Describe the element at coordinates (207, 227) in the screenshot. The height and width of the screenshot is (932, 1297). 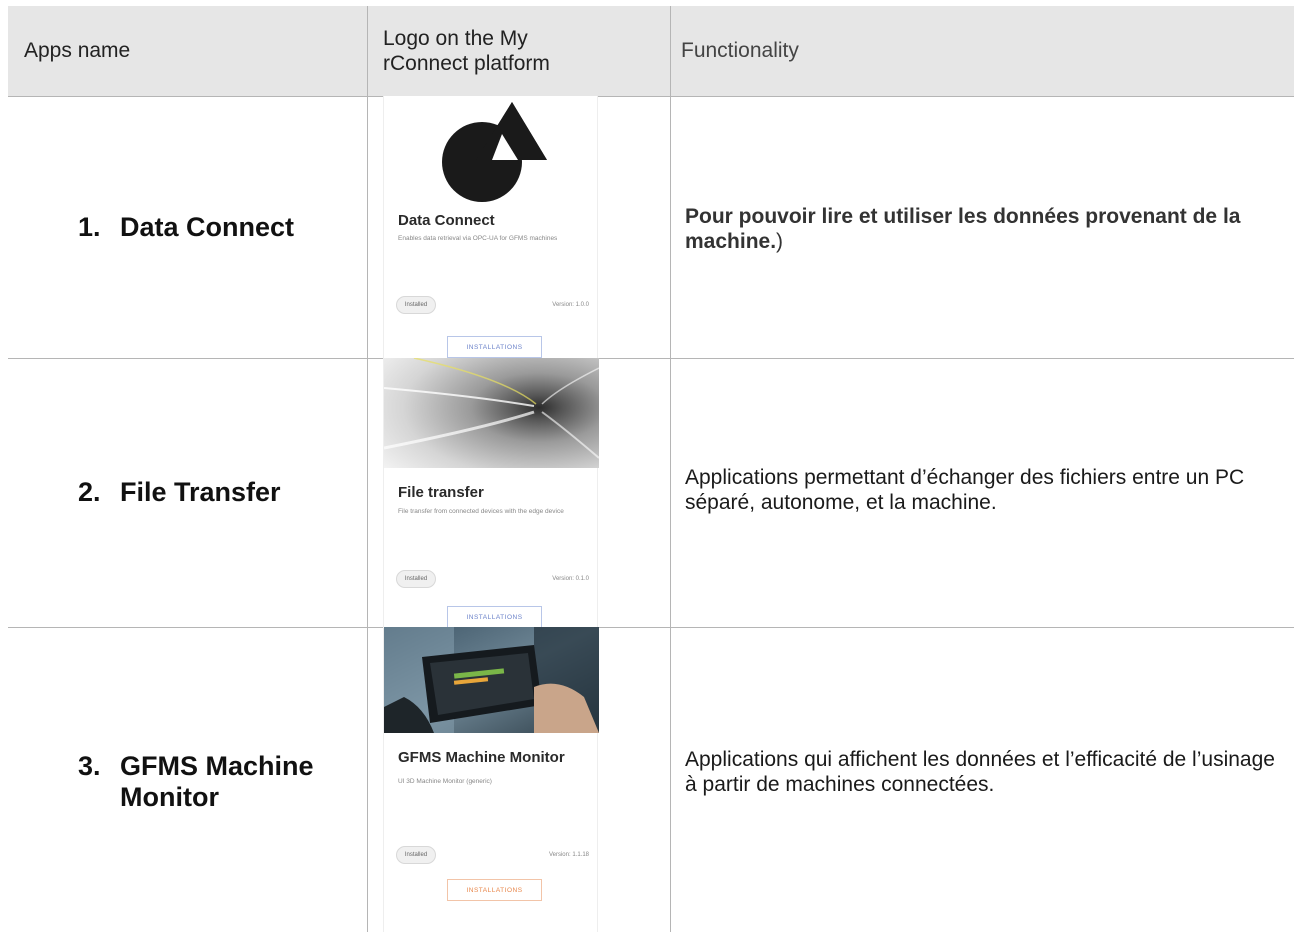
I see `app-name-text: Data Connect` at that location.